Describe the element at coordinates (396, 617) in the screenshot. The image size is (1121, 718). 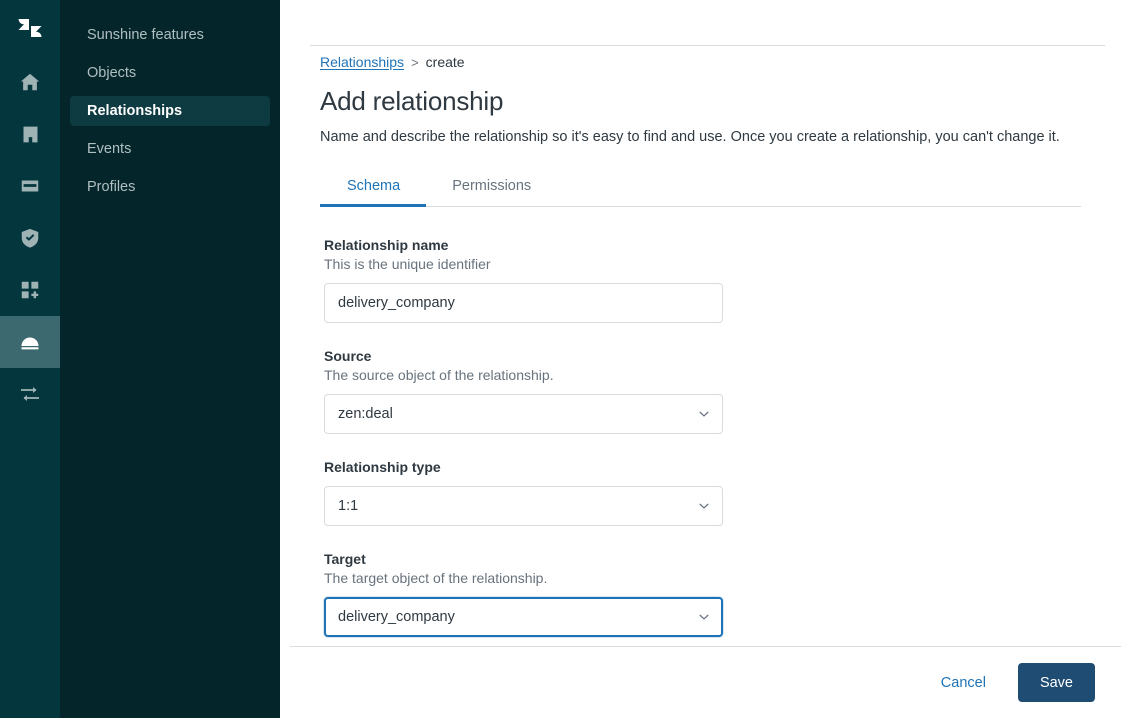
I see `select-value: delivery_company` at that location.